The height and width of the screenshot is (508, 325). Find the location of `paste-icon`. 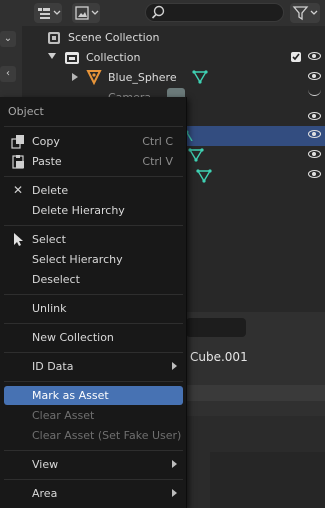

paste-icon is located at coordinates (18, 161).